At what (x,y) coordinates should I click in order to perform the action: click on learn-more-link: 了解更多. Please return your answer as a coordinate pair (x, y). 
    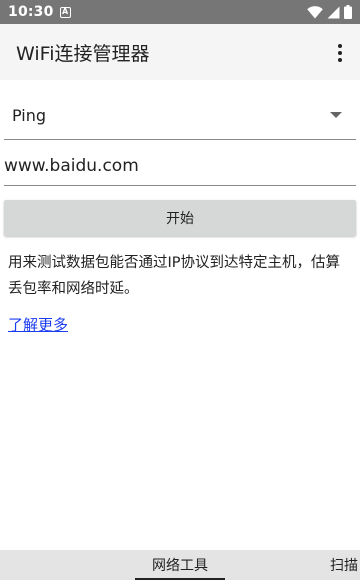
    Looking at the image, I should click on (38, 324).